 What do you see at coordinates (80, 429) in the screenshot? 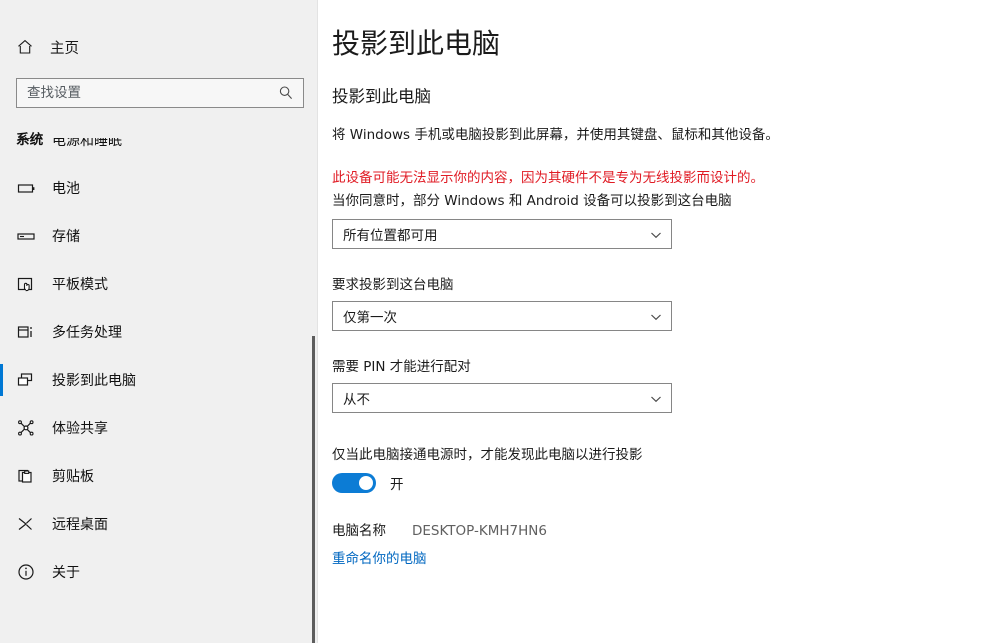
I see `sidebar-item-label: 体验共享` at bounding box center [80, 429].